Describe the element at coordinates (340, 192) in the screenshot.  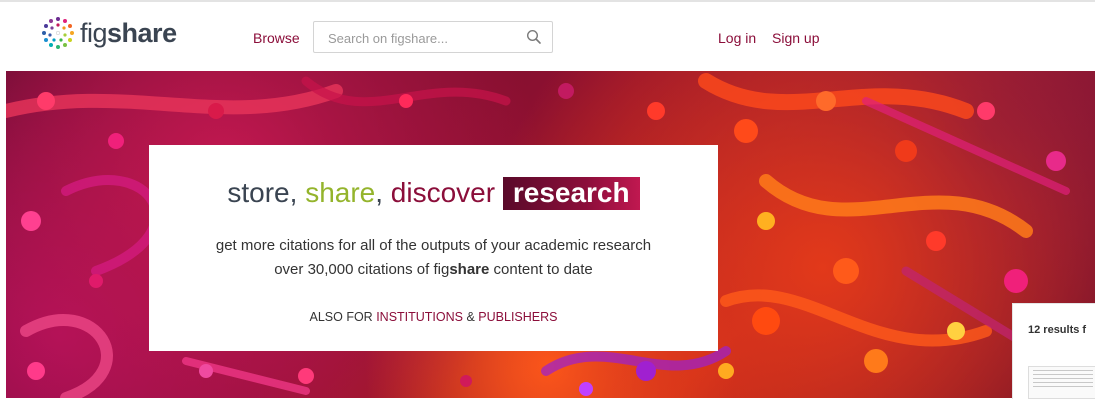
I see `tagline-share: share` at that location.